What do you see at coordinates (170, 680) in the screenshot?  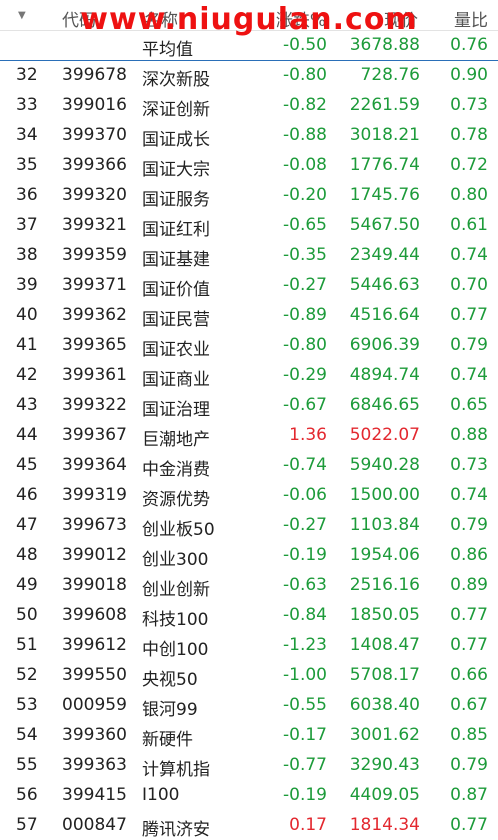 I see `stock-name: 央视50` at bounding box center [170, 680].